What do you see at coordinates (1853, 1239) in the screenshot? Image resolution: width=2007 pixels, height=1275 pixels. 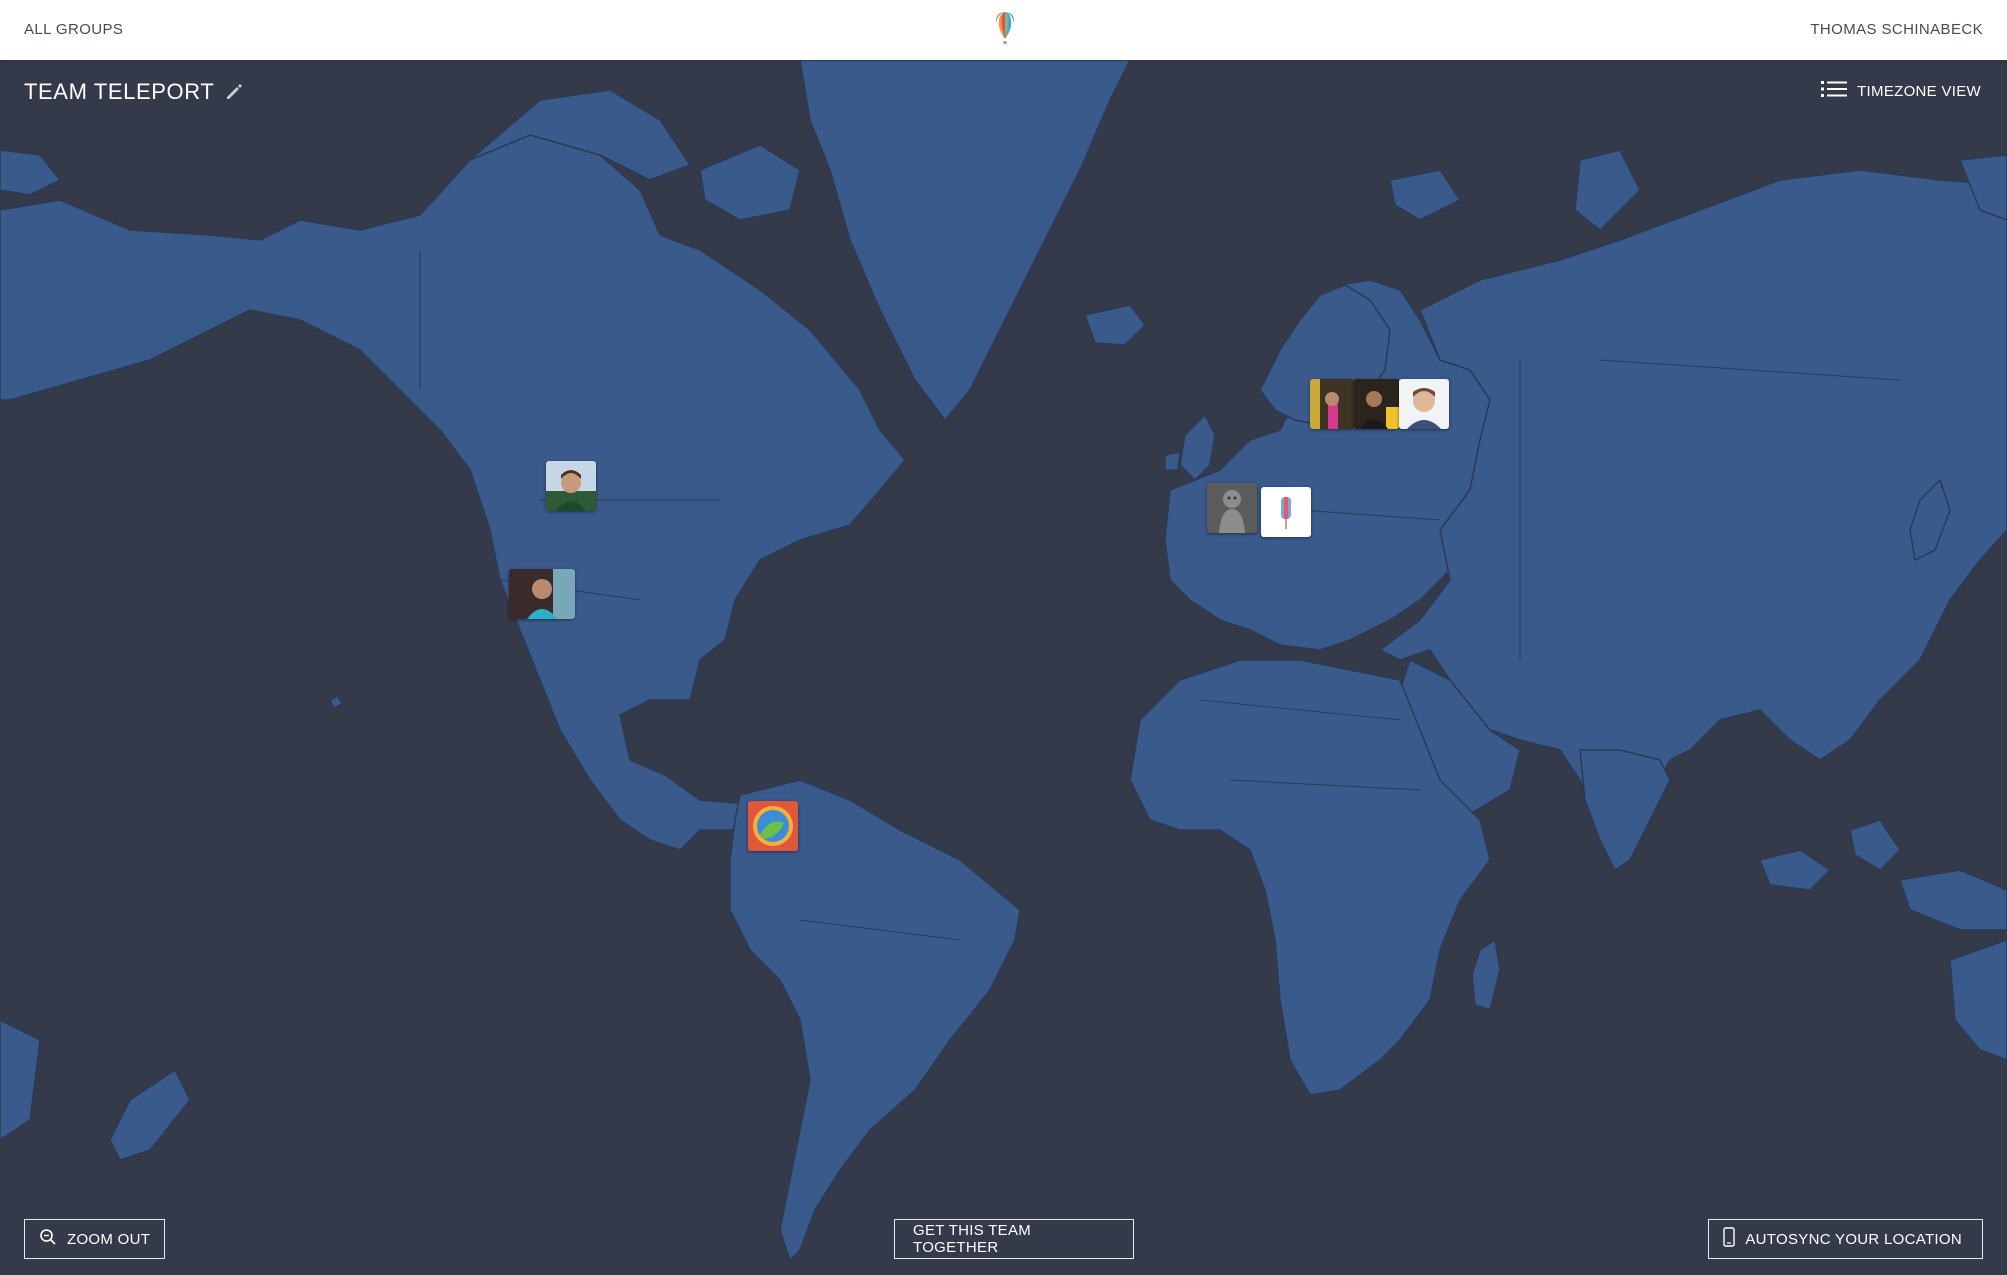 I see `autosync-location-label: AUTOSYNC YOUR LOCATION` at bounding box center [1853, 1239].